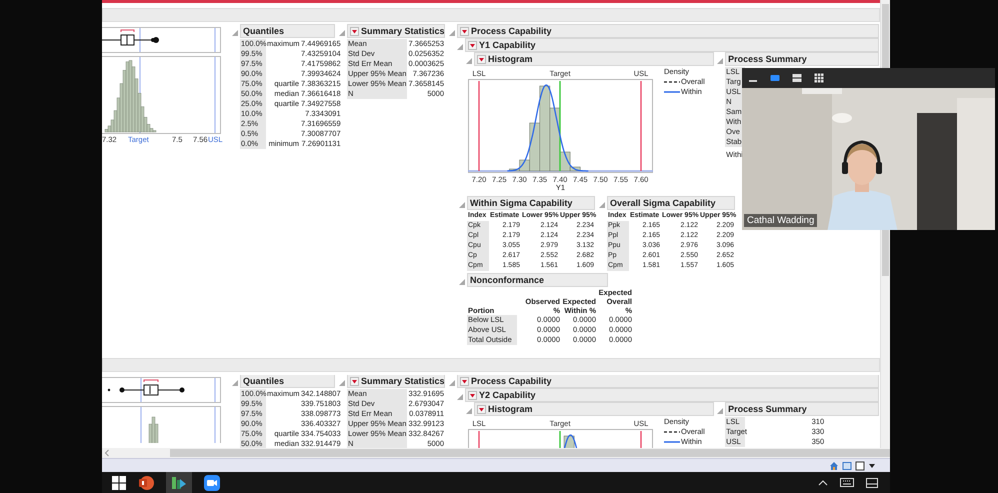  I want to click on outline-header: Y1 Capability, so click(672, 45).